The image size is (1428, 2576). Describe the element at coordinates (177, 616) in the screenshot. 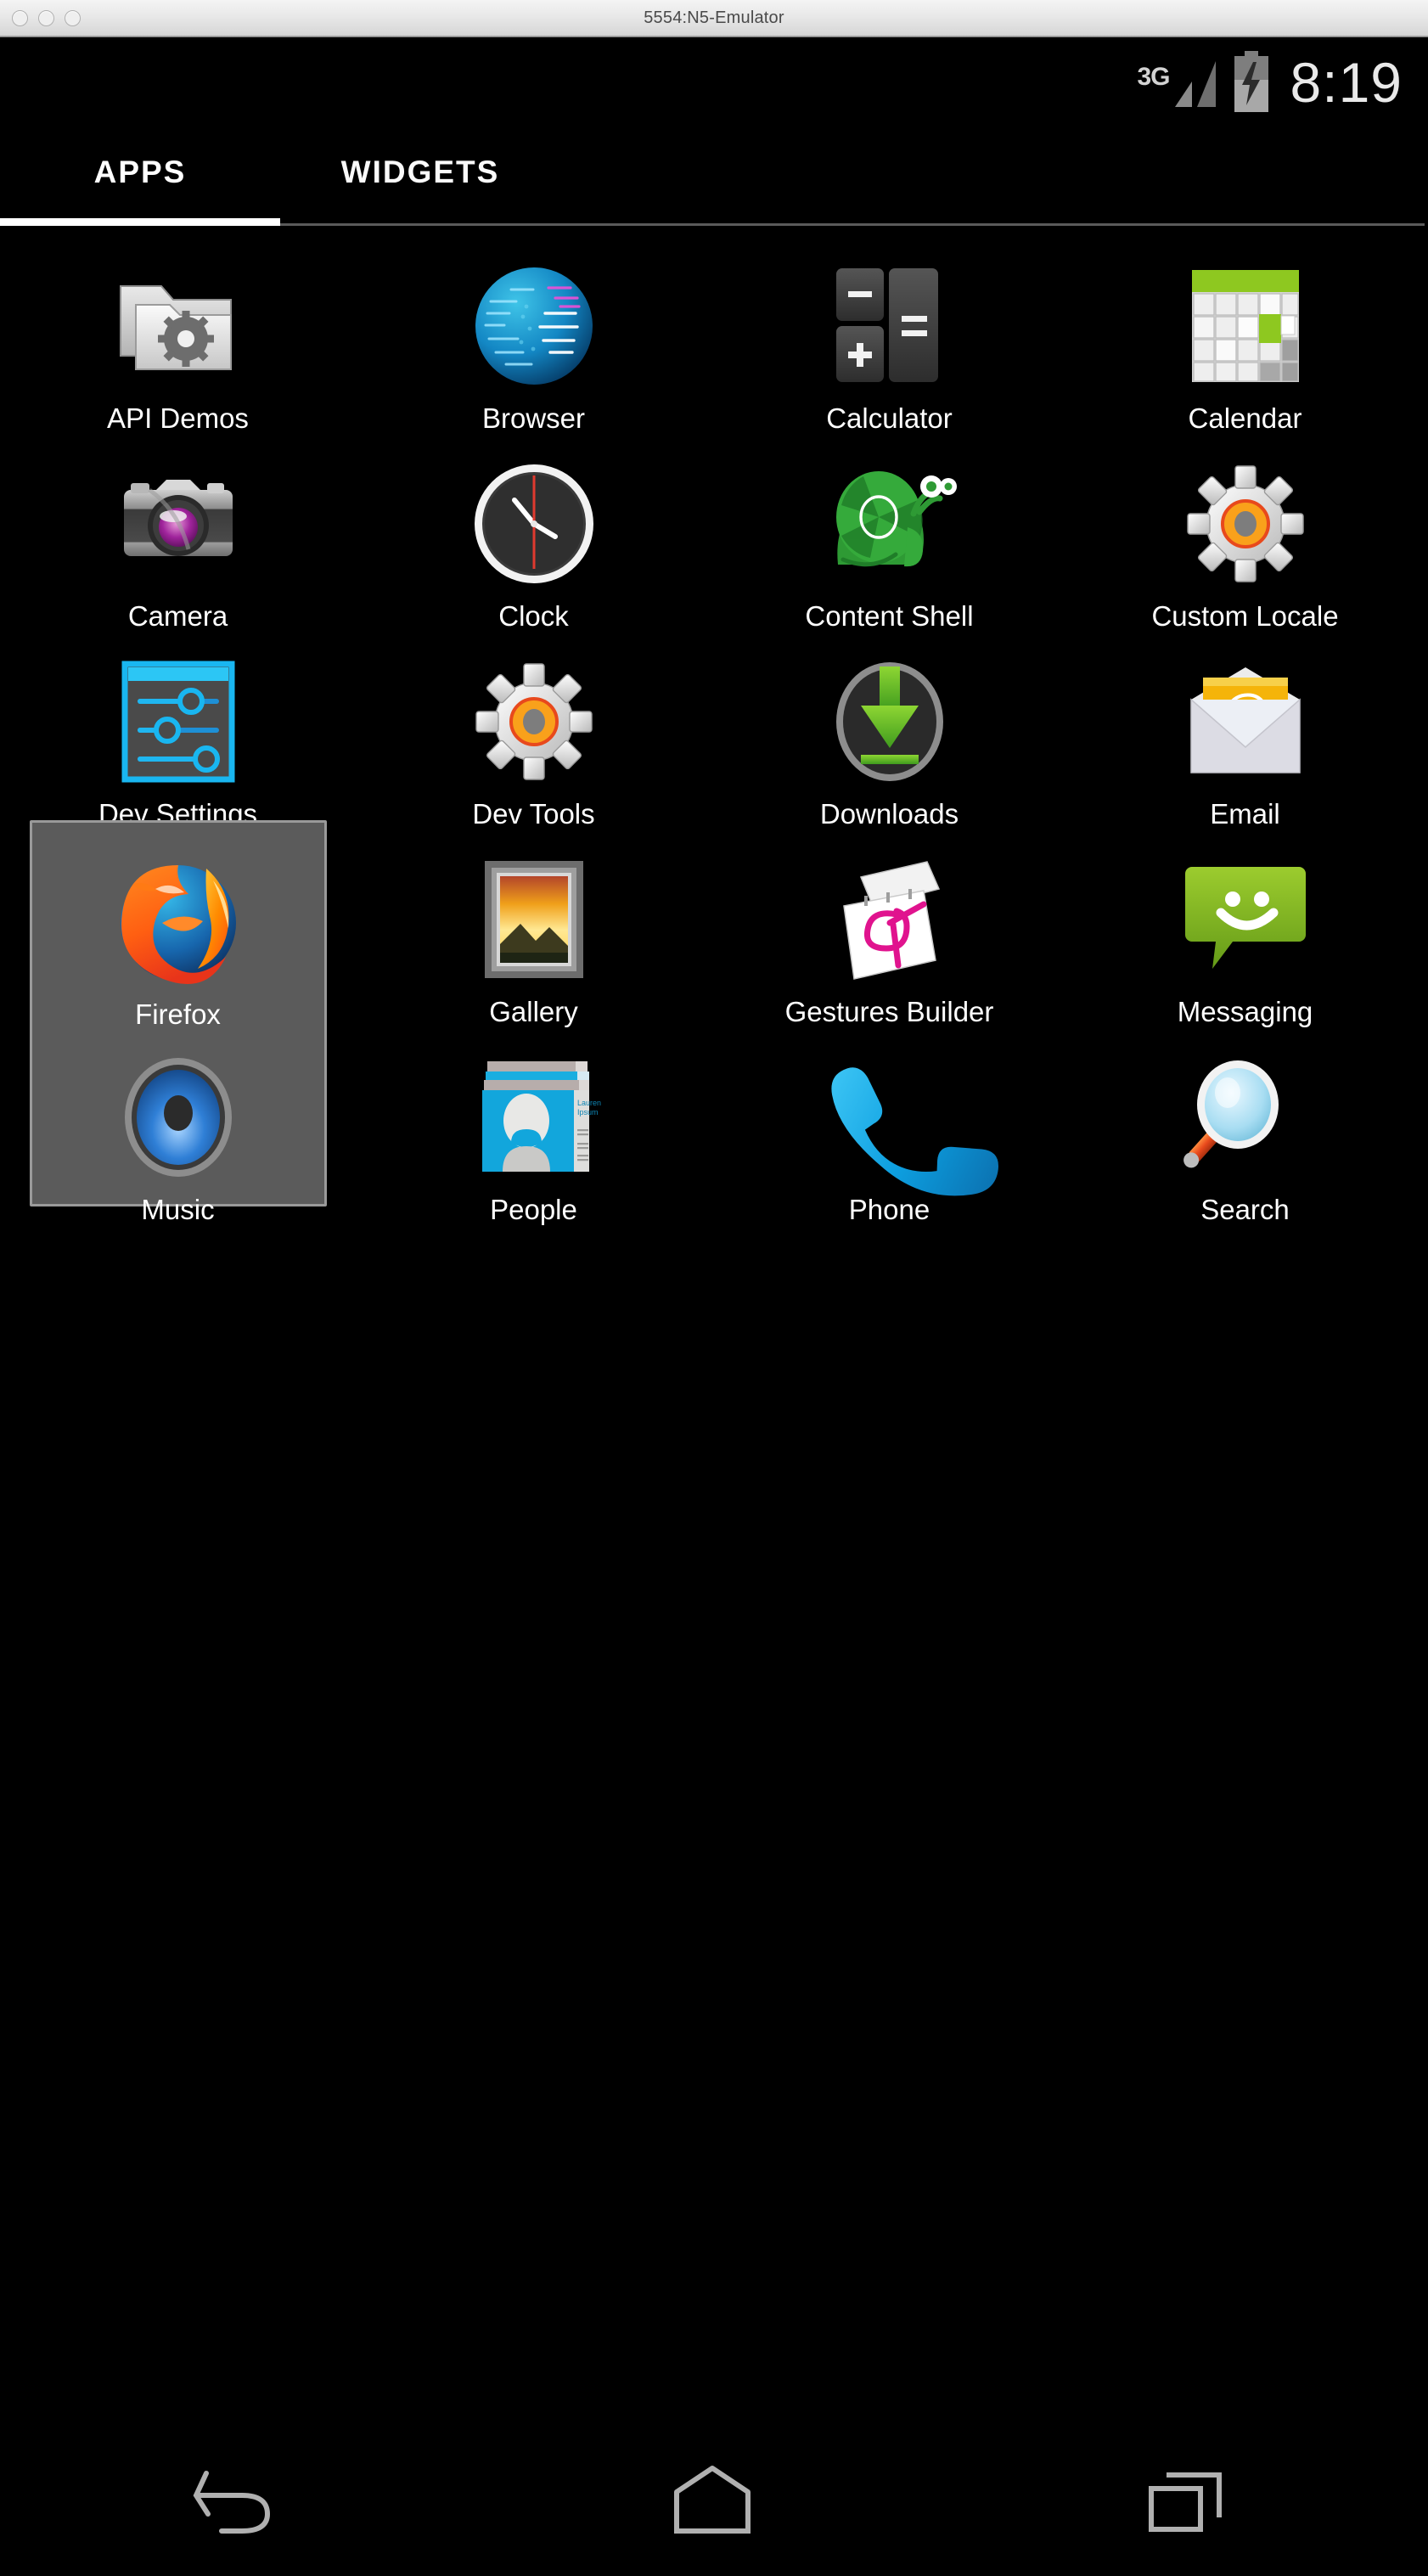

I see `app-label: Camera` at that location.